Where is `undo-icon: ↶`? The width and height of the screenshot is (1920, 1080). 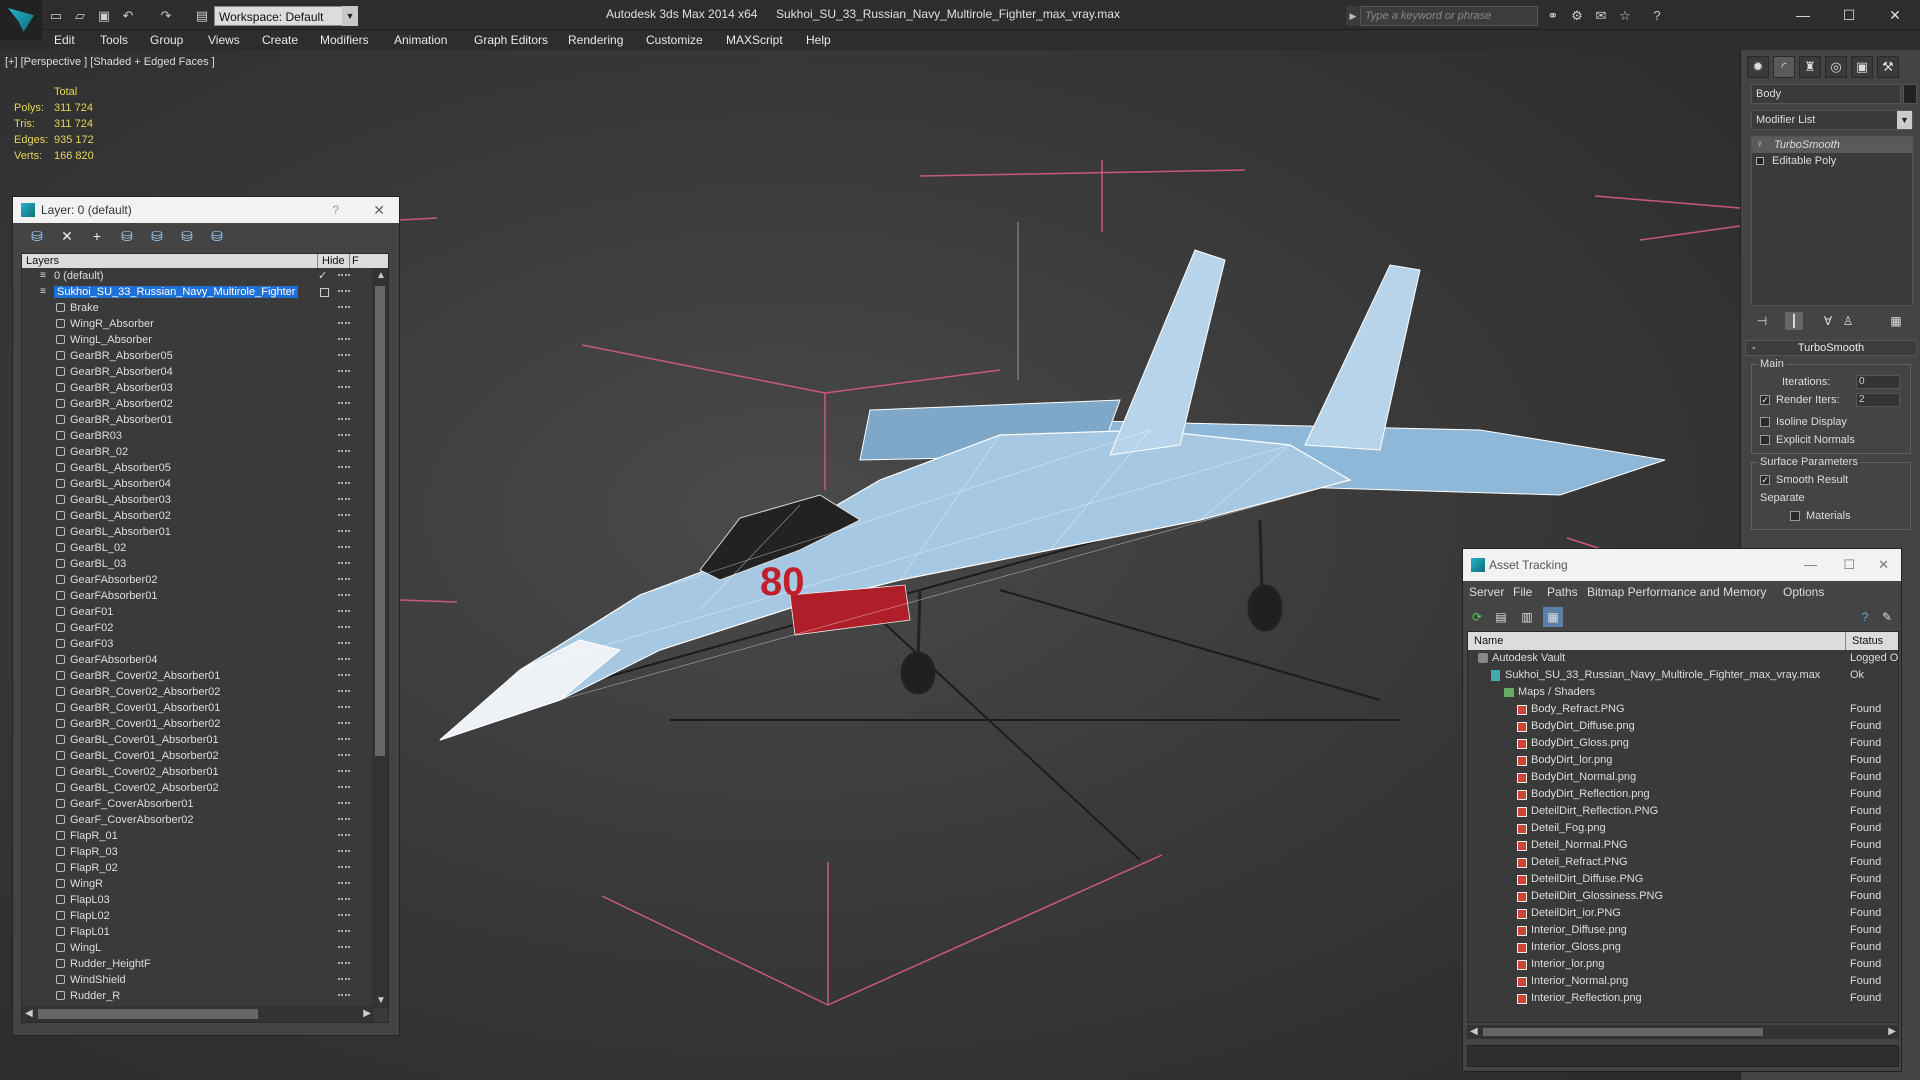 undo-icon: ↶ is located at coordinates (128, 16).